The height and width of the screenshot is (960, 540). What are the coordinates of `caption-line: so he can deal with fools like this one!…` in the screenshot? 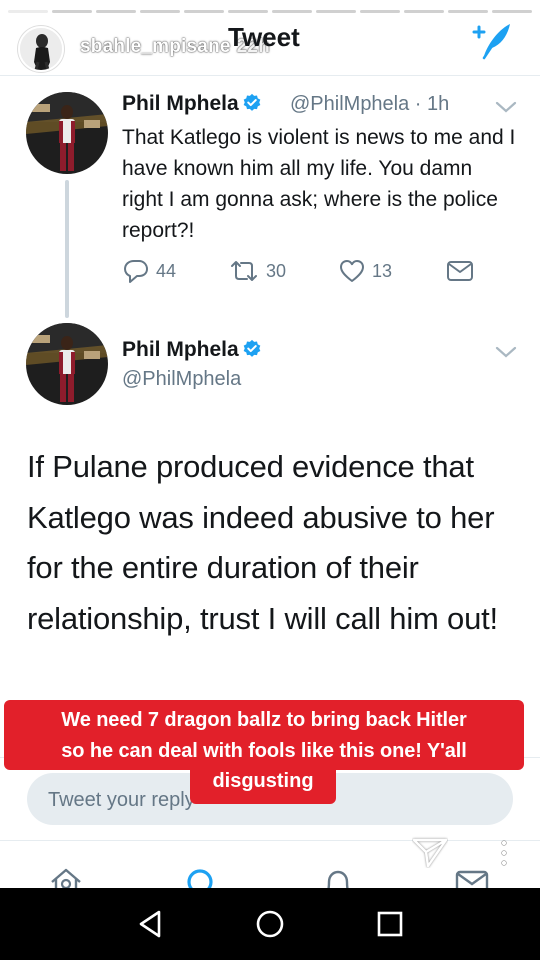 It's located at (264, 751).